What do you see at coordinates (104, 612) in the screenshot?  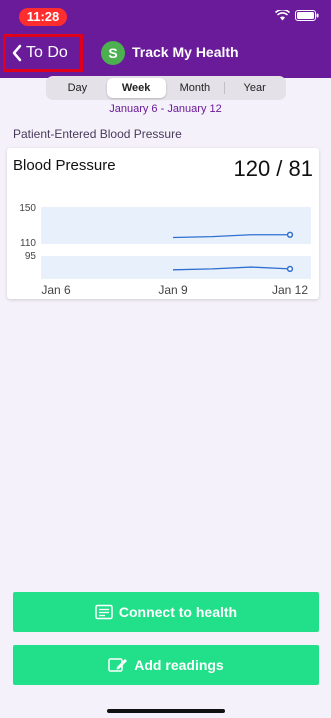 I see `connect-icon` at bounding box center [104, 612].